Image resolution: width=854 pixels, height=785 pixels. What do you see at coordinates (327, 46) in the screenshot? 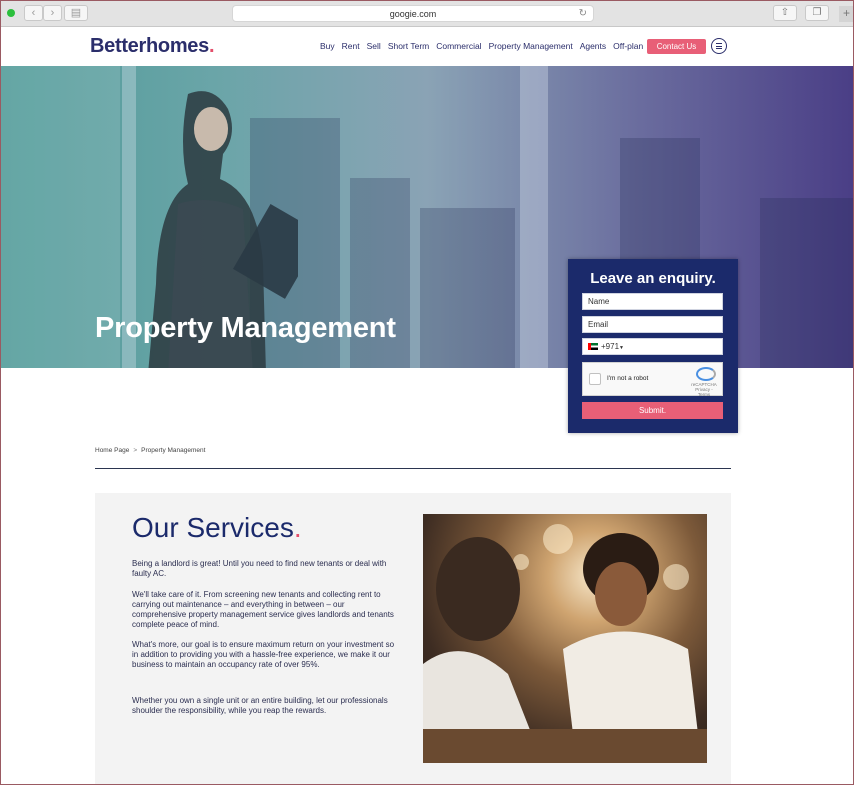
I see `menu-item-buy: Buy` at bounding box center [327, 46].